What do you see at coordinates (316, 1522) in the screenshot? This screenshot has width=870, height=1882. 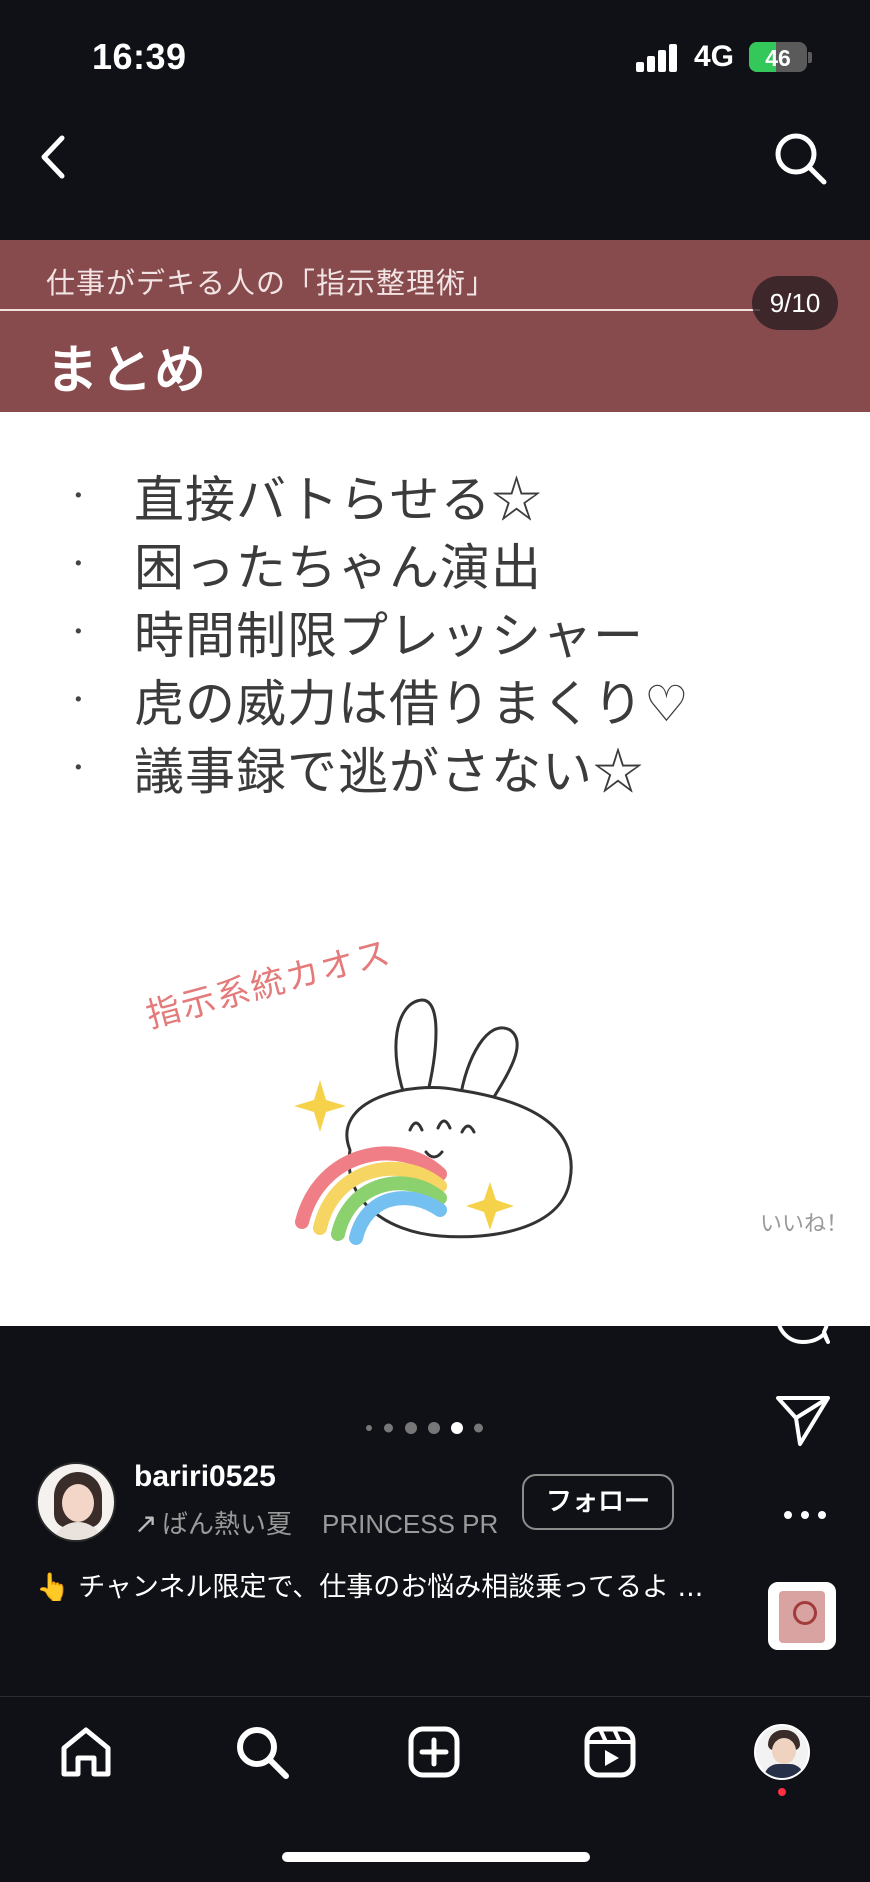 I see `audio-info: ↗ ばん熱い夏 PRINCESS PR` at bounding box center [316, 1522].